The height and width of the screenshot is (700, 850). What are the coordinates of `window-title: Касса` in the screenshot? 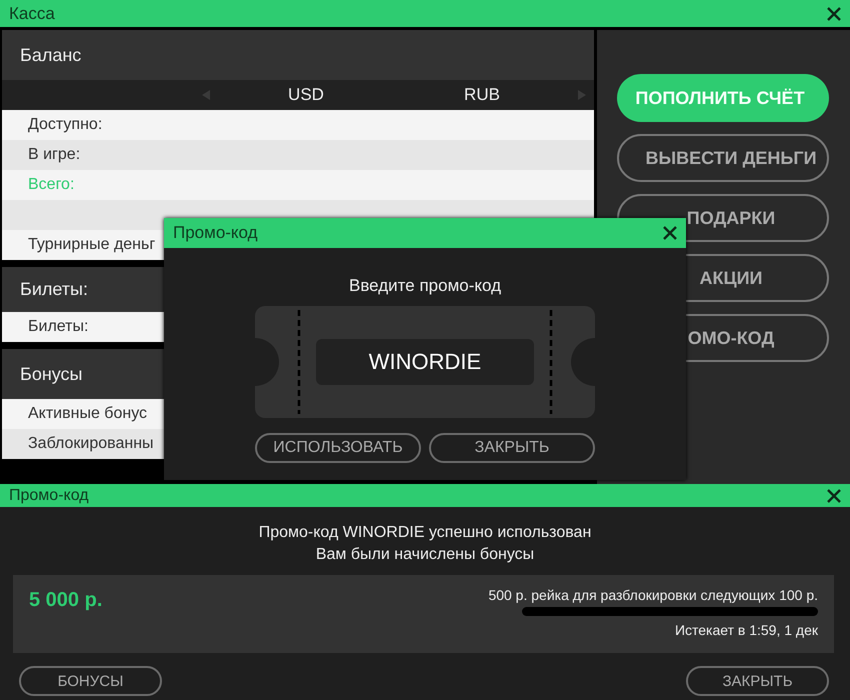 It's located at (32, 14).